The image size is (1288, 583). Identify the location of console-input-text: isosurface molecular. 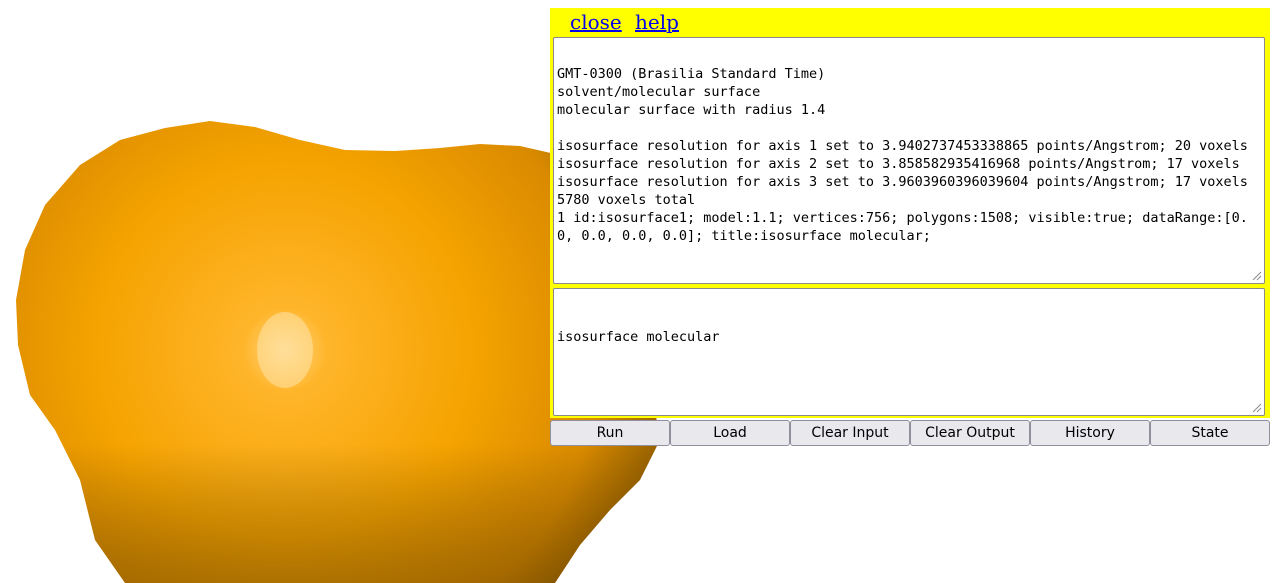
(638, 337).